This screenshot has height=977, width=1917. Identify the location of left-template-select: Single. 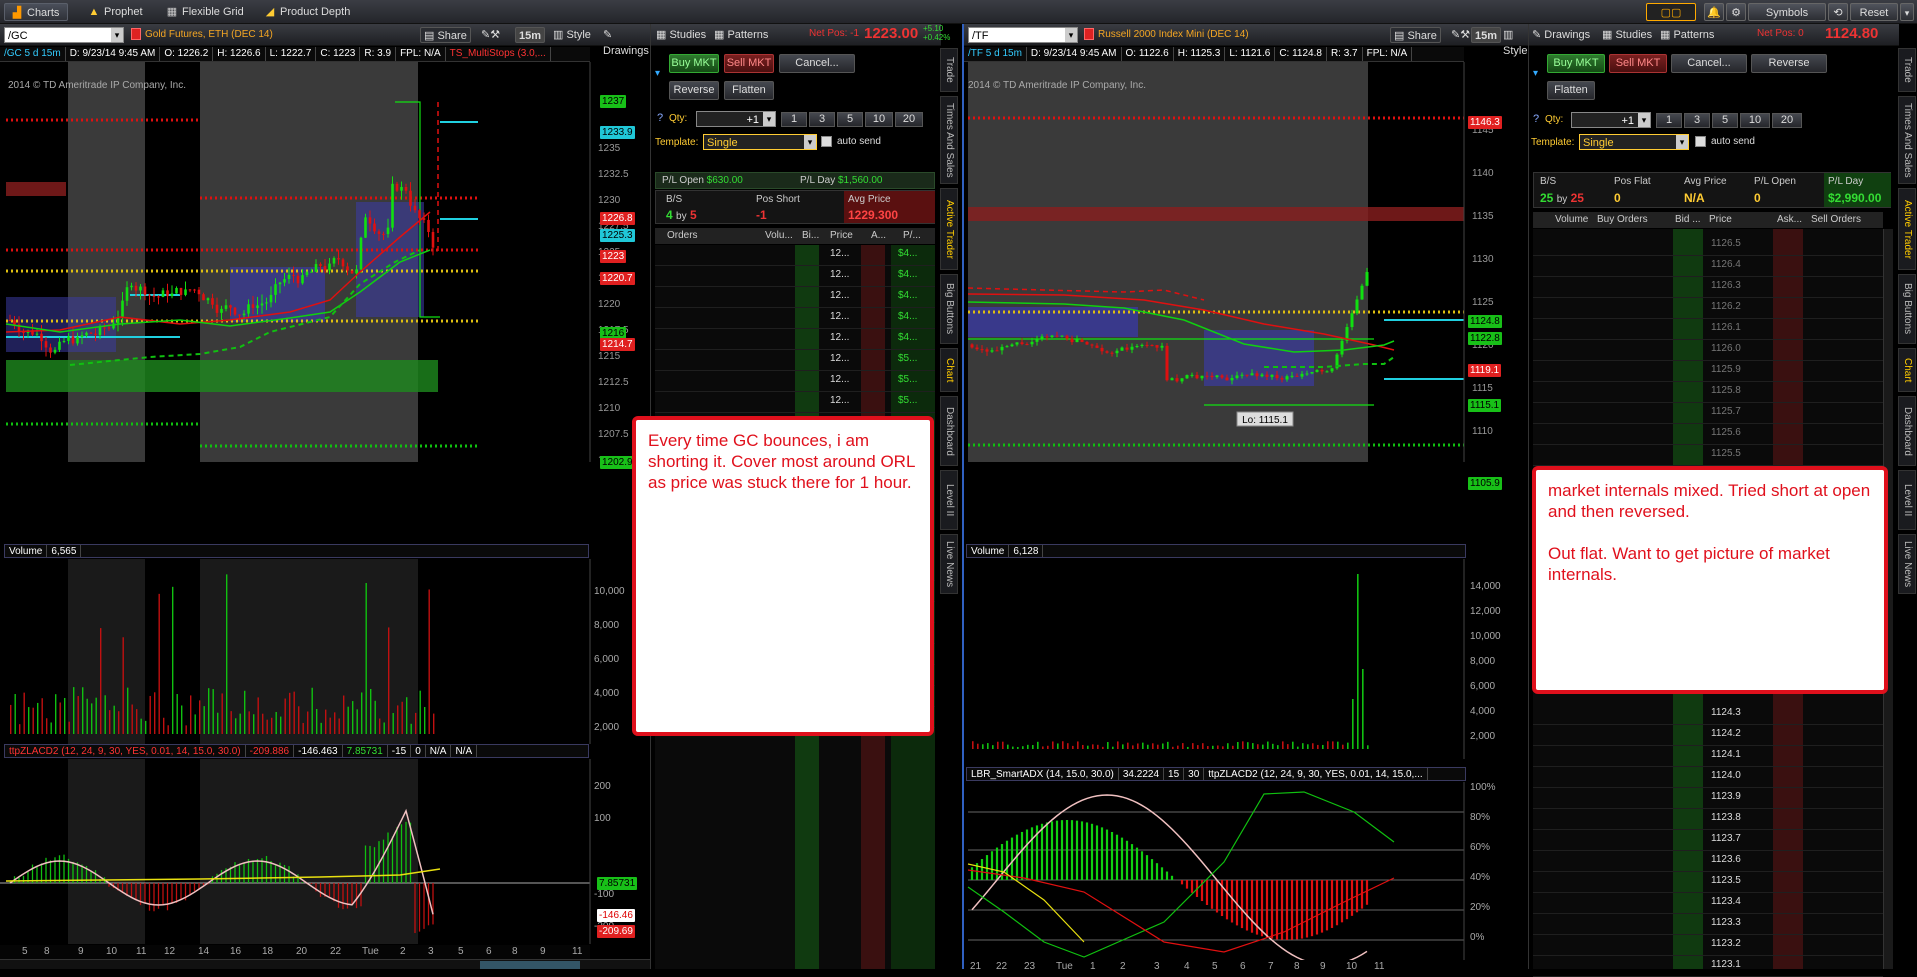
(760, 142).